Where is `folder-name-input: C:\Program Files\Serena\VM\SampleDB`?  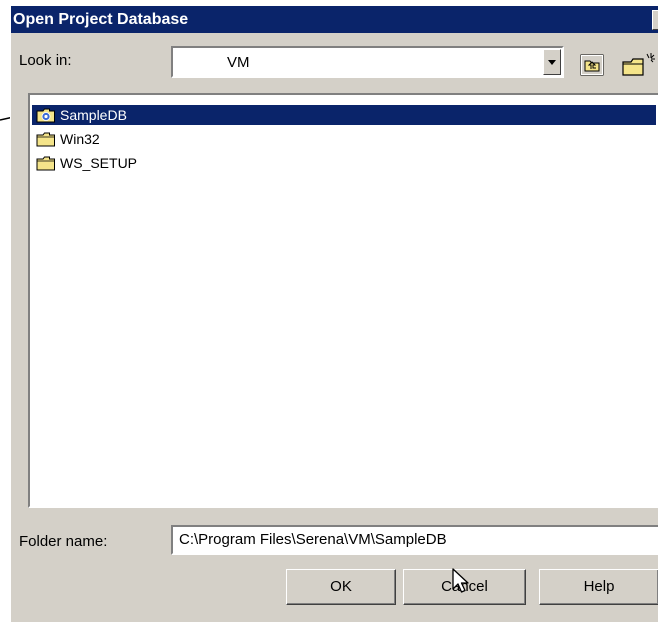 folder-name-input: C:\Program Files\Serena\VM\SampleDB is located at coordinates (414, 540).